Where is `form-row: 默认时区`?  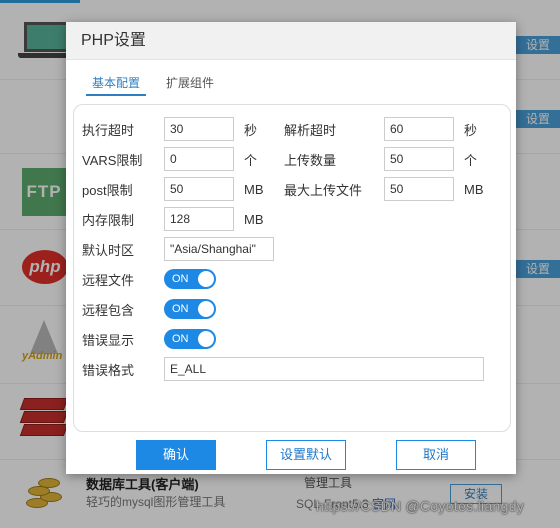 form-row: 默认时区 is located at coordinates (178, 249).